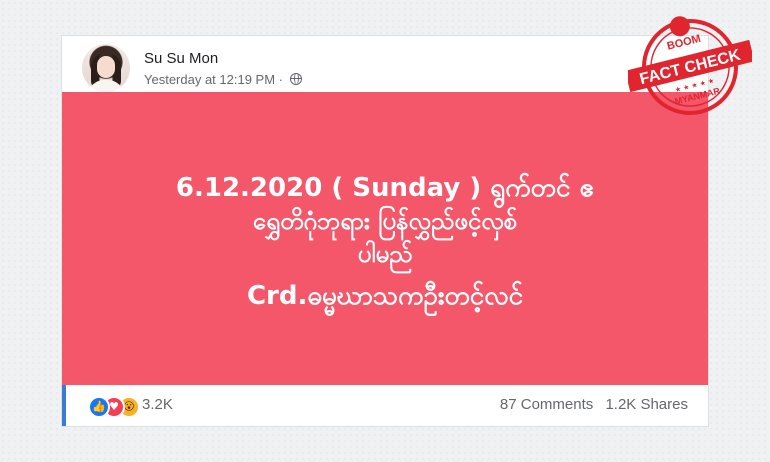  What do you see at coordinates (546, 404) in the screenshot?
I see `comments-count: 87 Comments` at bounding box center [546, 404].